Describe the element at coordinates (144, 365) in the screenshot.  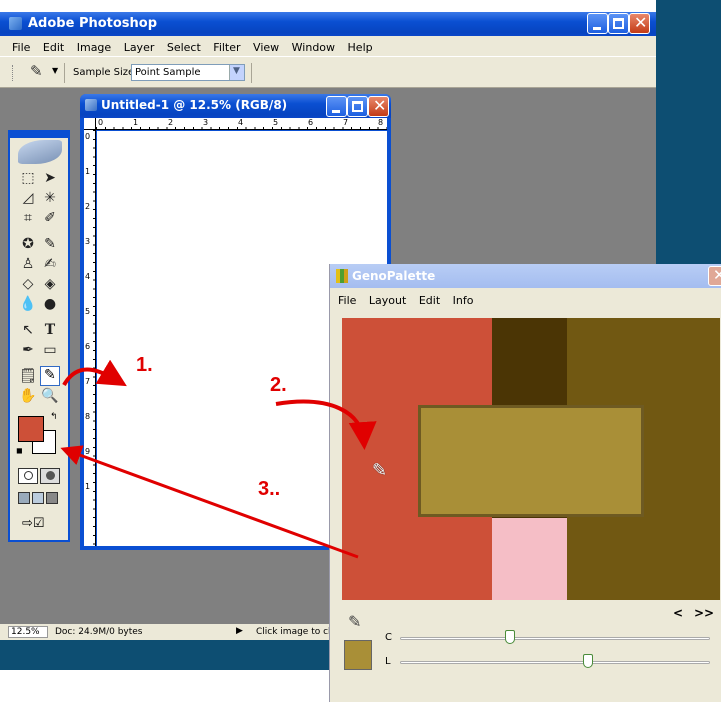
I see `annotation-step-1: 1.` at that location.